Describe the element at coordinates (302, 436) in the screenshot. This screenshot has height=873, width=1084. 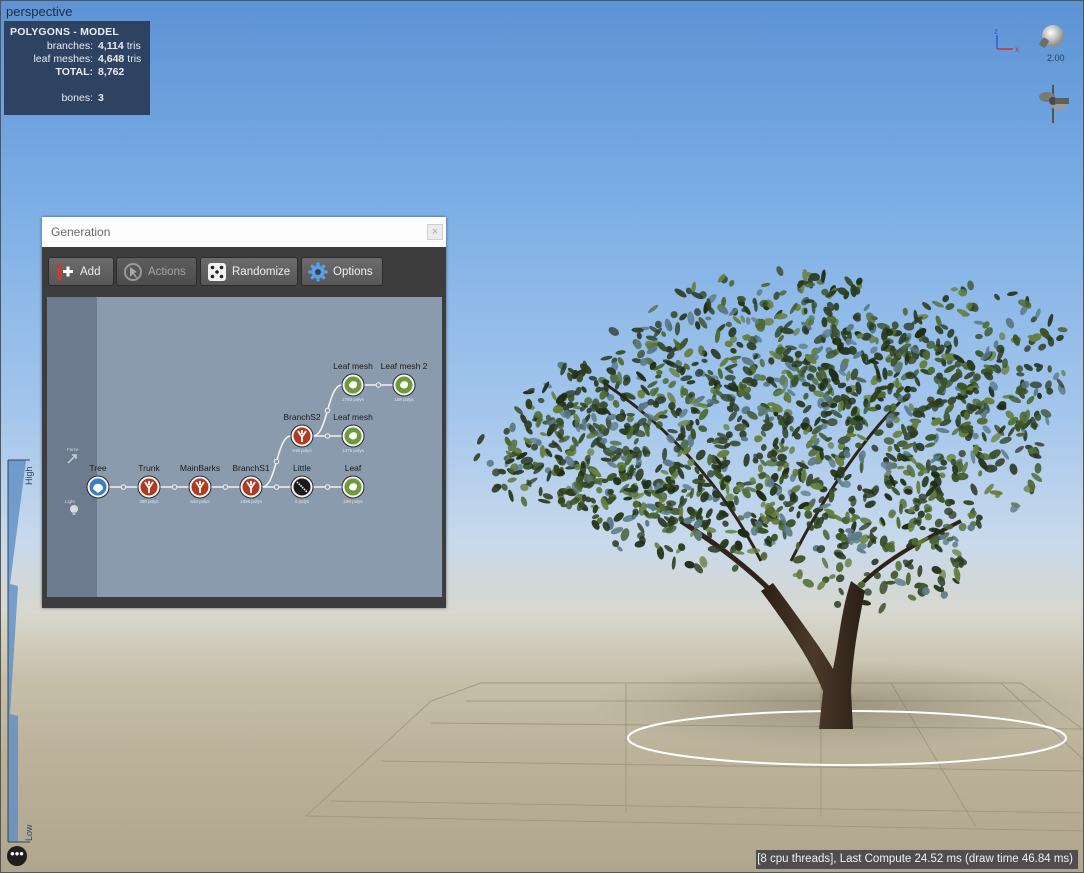
I see `graph-node-branchs2` at that location.